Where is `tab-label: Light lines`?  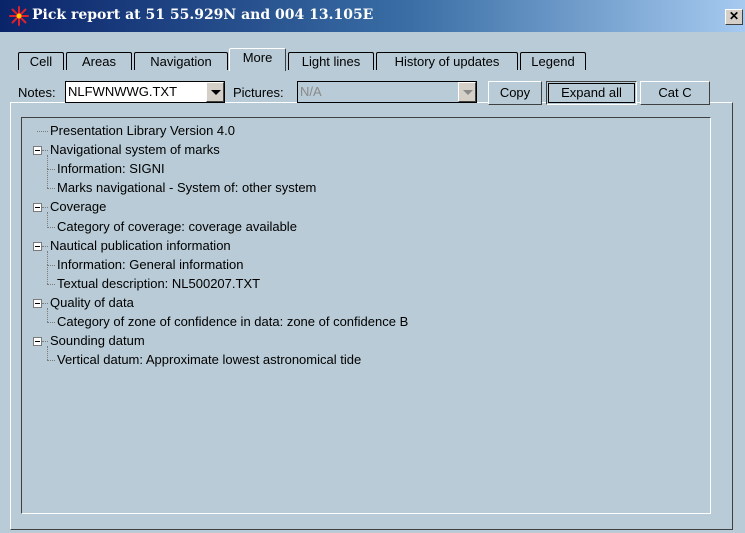
tab-label: Light lines is located at coordinates (331, 61).